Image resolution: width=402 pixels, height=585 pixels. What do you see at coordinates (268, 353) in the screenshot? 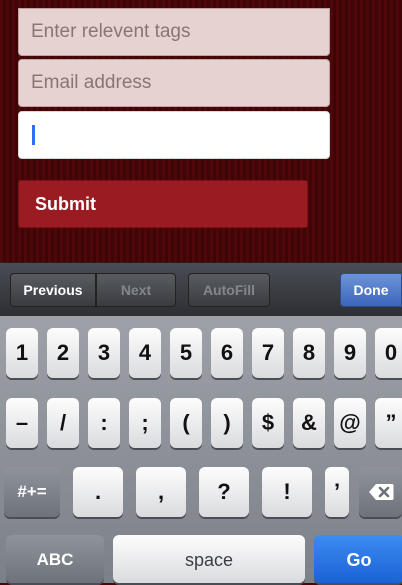
I see `key-7: 7` at bounding box center [268, 353].